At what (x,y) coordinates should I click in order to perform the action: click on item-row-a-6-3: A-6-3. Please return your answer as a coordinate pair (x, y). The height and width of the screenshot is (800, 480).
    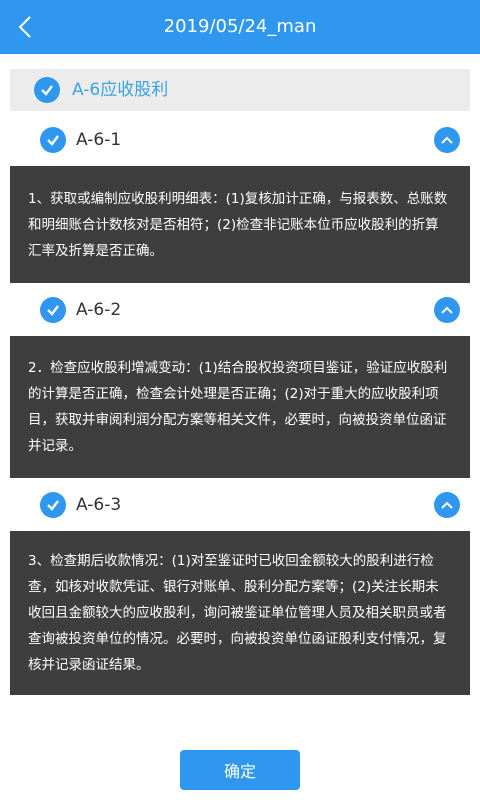
    Looking at the image, I should click on (240, 505).